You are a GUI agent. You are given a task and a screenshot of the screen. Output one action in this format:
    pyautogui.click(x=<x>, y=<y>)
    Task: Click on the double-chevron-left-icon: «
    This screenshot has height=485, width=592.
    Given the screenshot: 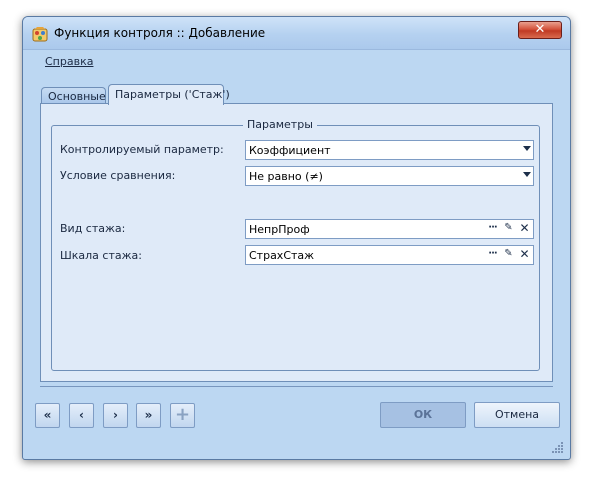 What is the action you would take?
    pyautogui.click(x=47, y=415)
    